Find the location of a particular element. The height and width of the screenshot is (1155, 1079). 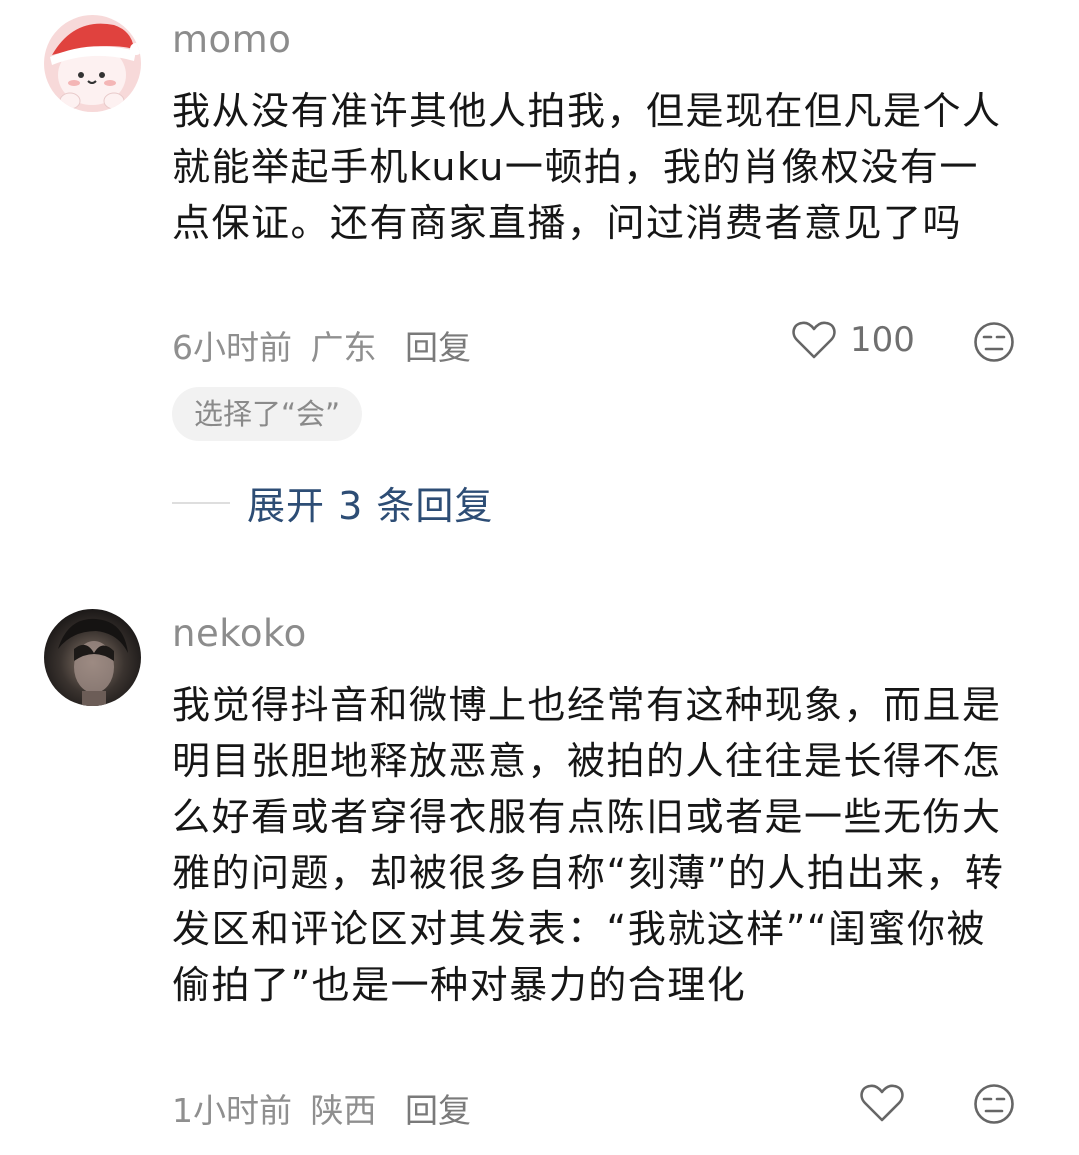

vote-tag-badge: 选择了“会” is located at coordinates (267, 414).